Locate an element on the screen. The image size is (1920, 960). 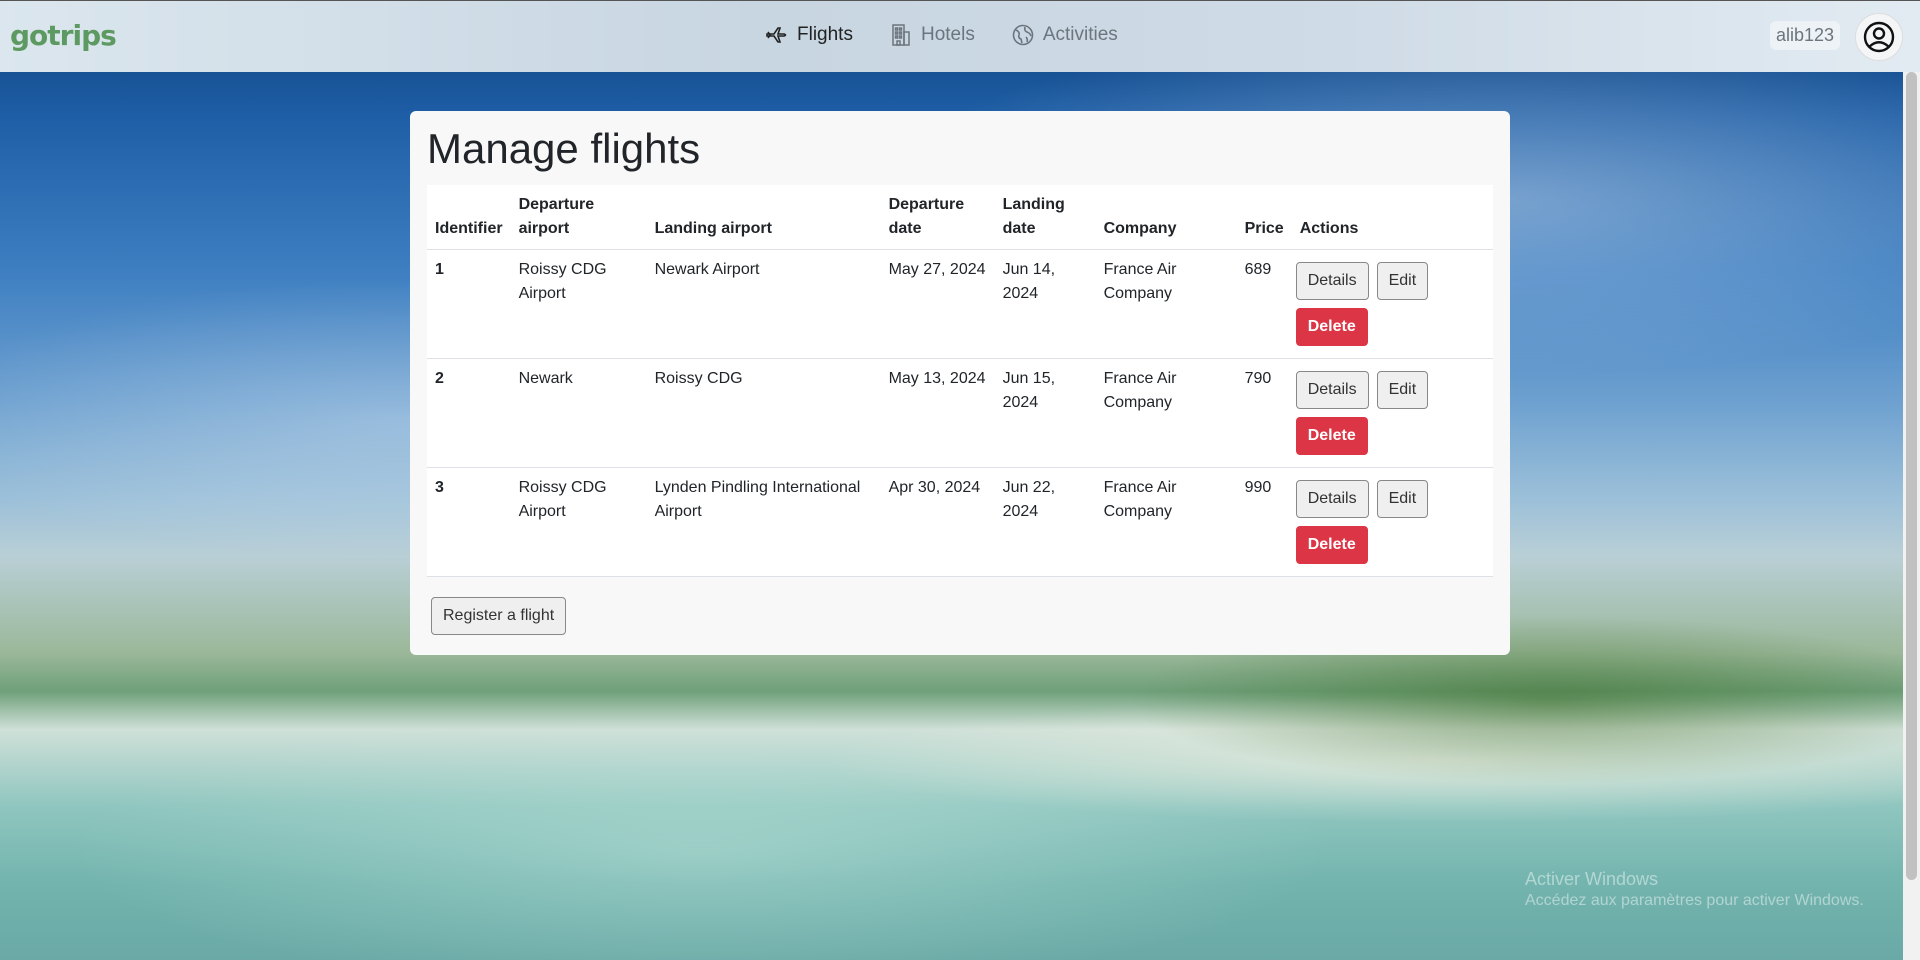
page-title: Manage flights is located at coordinates (564, 148).